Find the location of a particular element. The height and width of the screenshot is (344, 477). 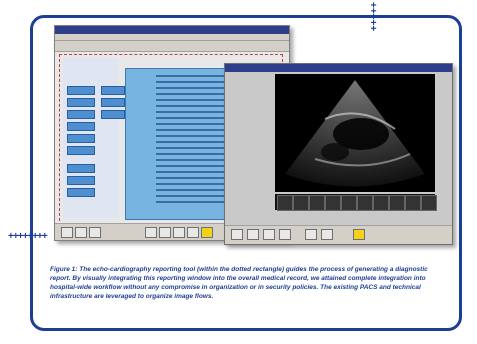

decorative-cross-left: ++++++++ is located at coordinates (28, 236).